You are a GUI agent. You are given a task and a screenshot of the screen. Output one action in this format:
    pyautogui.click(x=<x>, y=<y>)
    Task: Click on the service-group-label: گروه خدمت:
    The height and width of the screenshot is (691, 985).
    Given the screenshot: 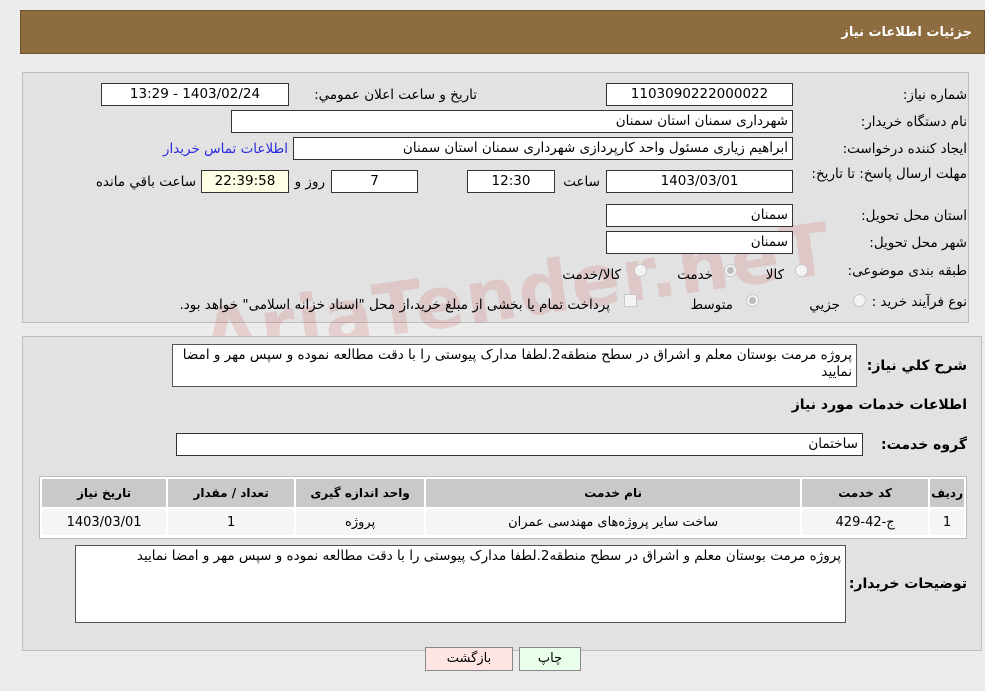 What is the action you would take?
    pyautogui.click(x=924, y=445)
    